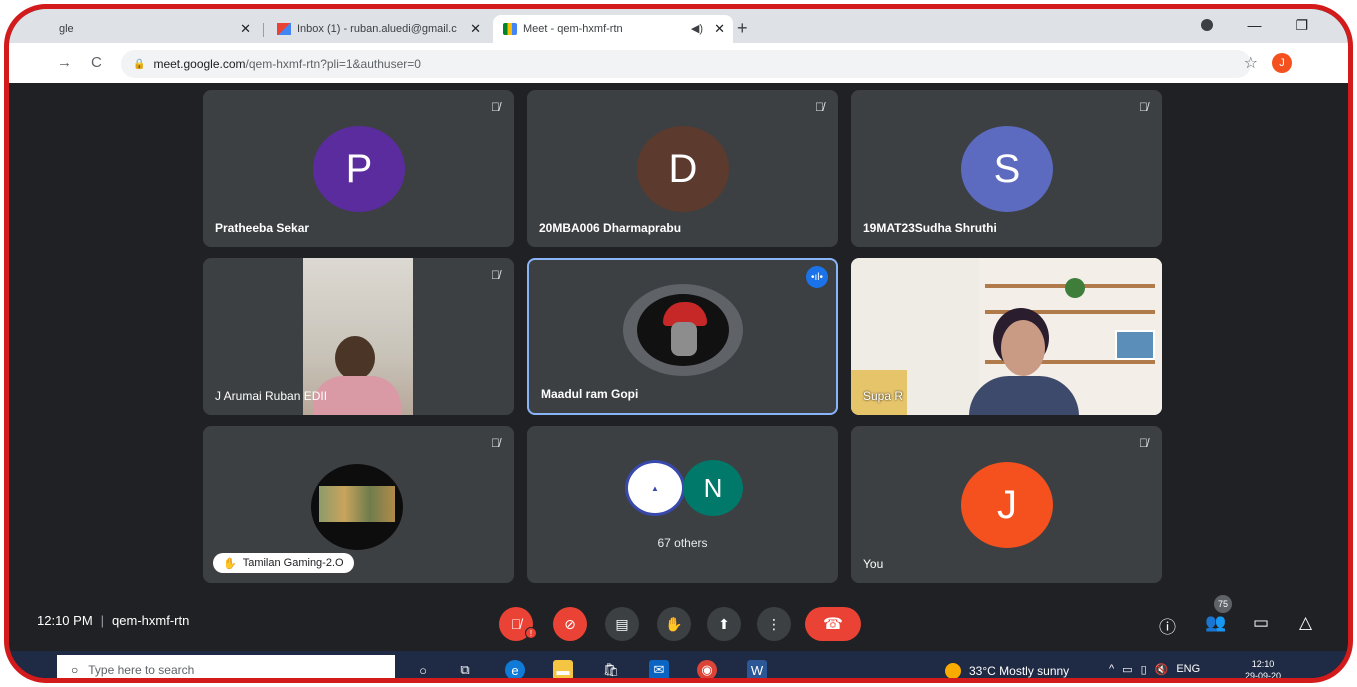 Image resolution: width=1357 pixels, height=687 pixels. I want to click on tab-meet: Meet - qem-hxmf-rtn ◀) ✕, so click(613, 29).